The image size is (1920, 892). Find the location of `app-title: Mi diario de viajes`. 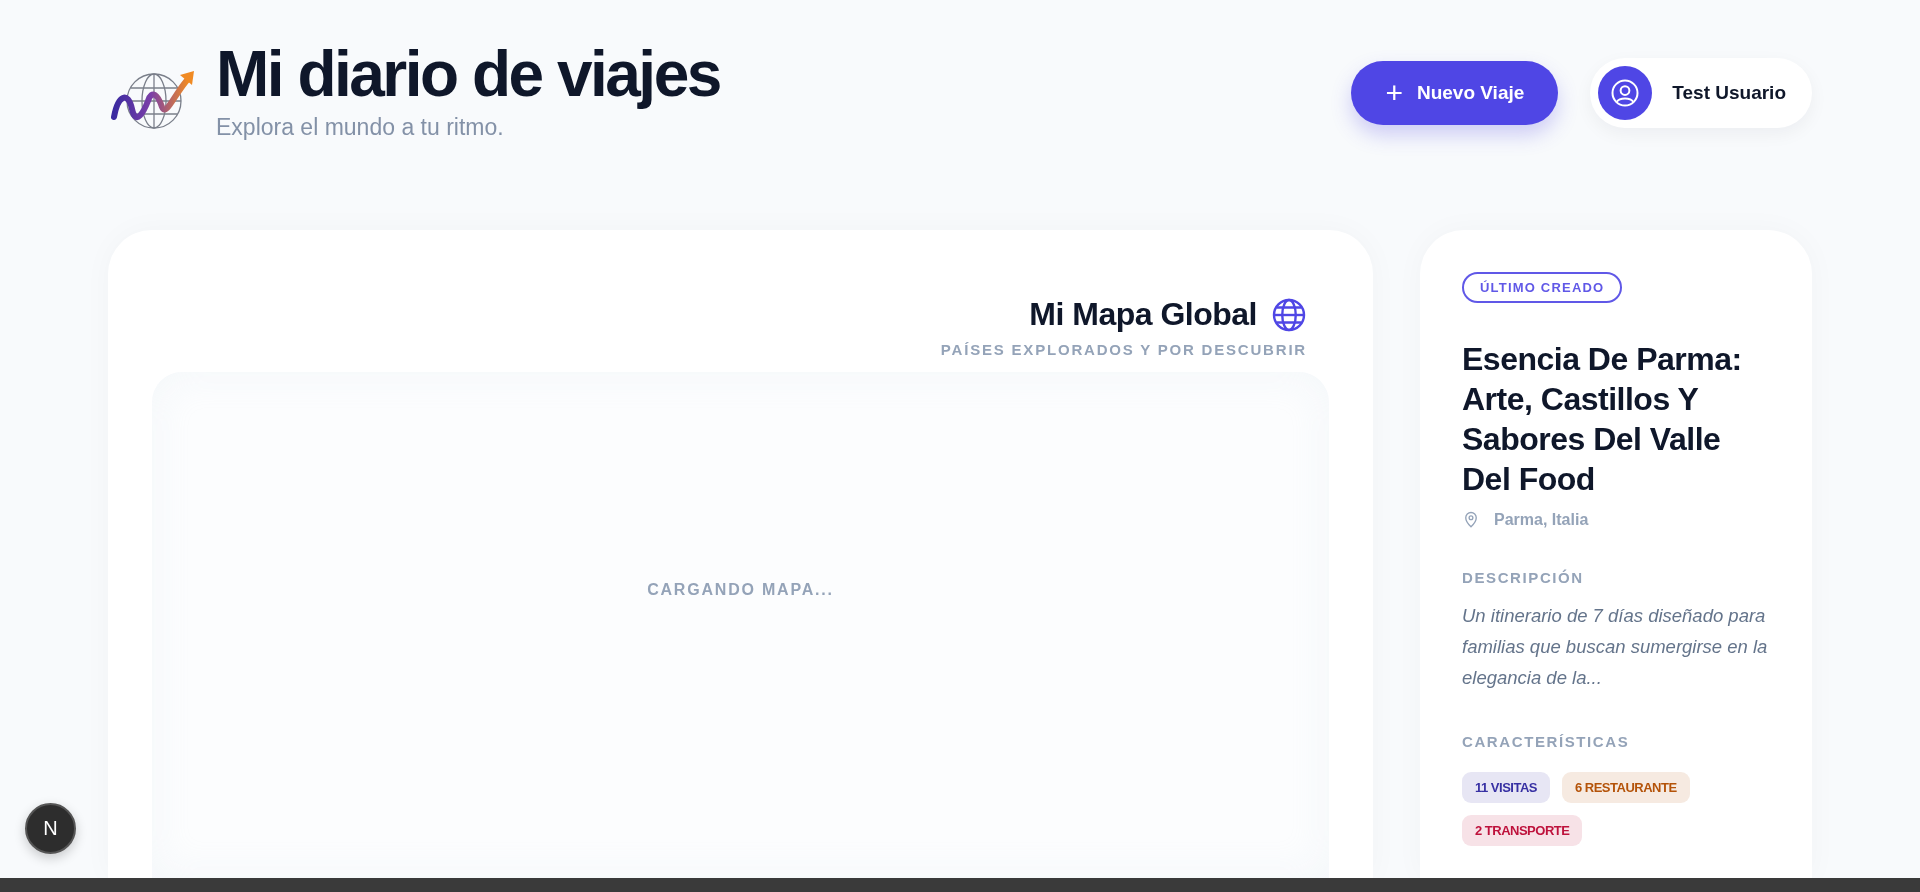

app-title: Mi diario de viajes is located at coordinates (468, 74).